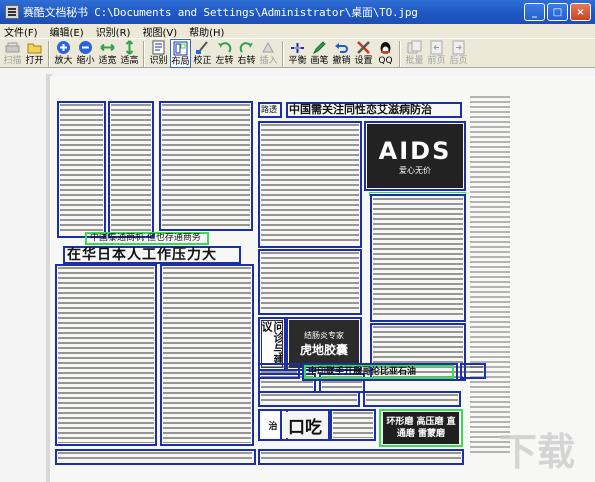 This screenshot has height=482, width=595. What do you see at coordinates (363, 47) in the screenshot?
I see `tools-icon` at bounding box center [363, 47].